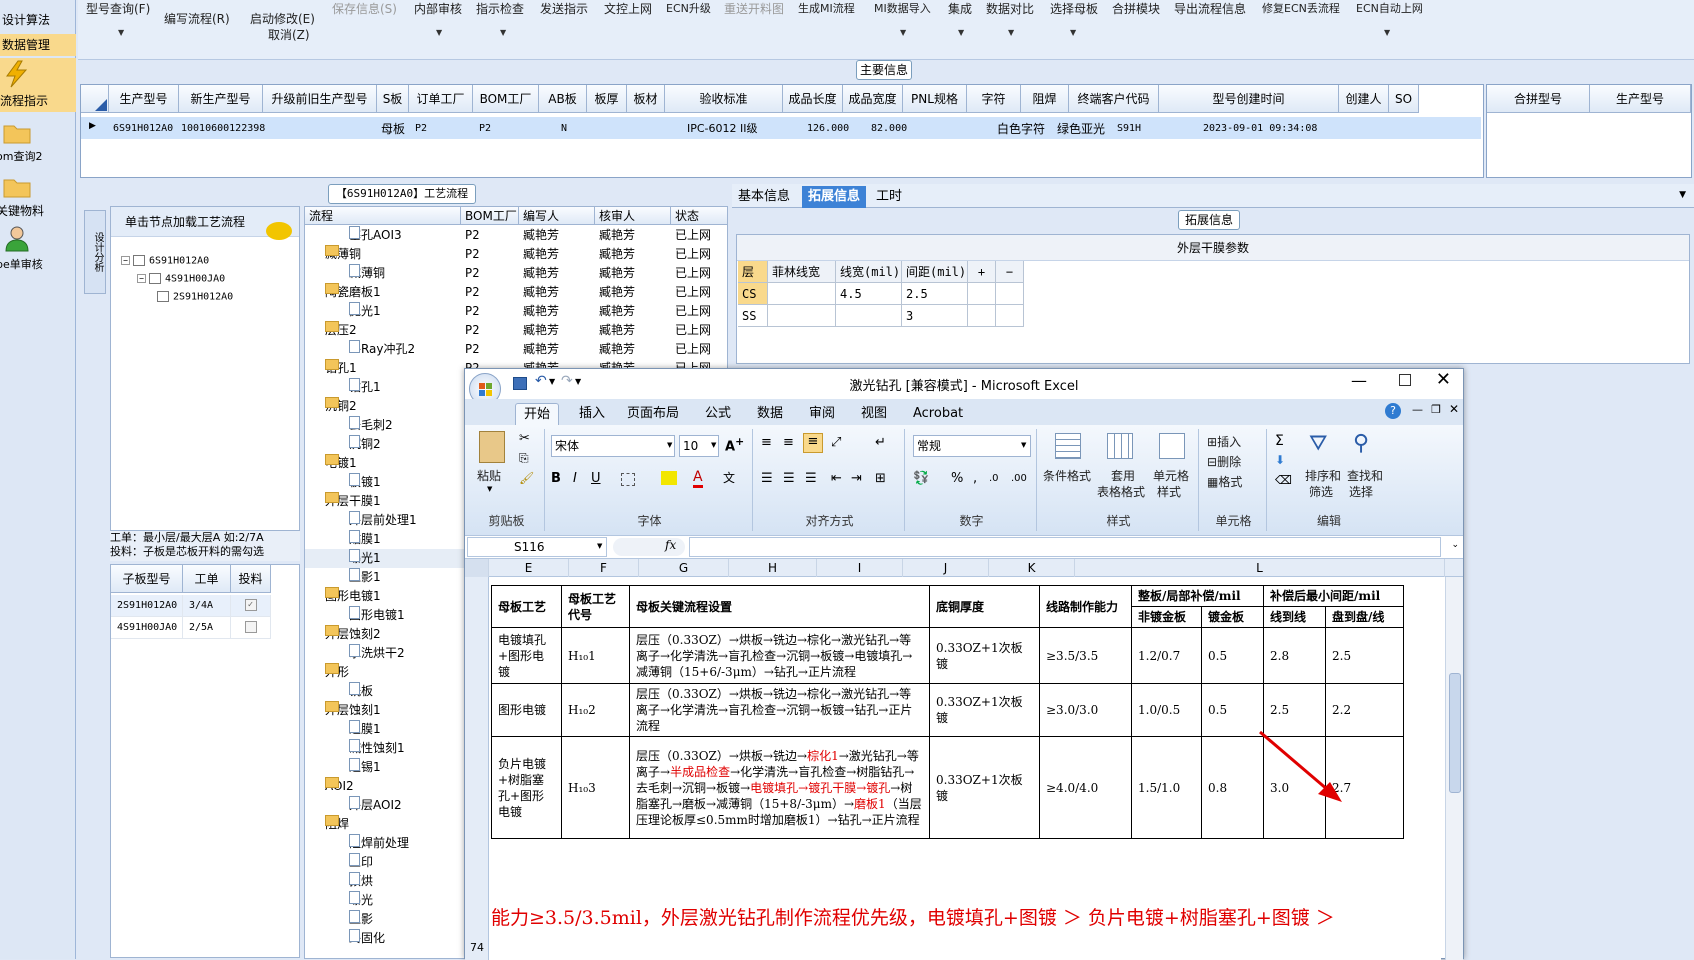 This screenshot has height=960, width=1694. What do you see at coordinates (197, 18) in the screenshot?
I see `write-flow-button: 编写流程(R)` at bounding box center [197, 18].